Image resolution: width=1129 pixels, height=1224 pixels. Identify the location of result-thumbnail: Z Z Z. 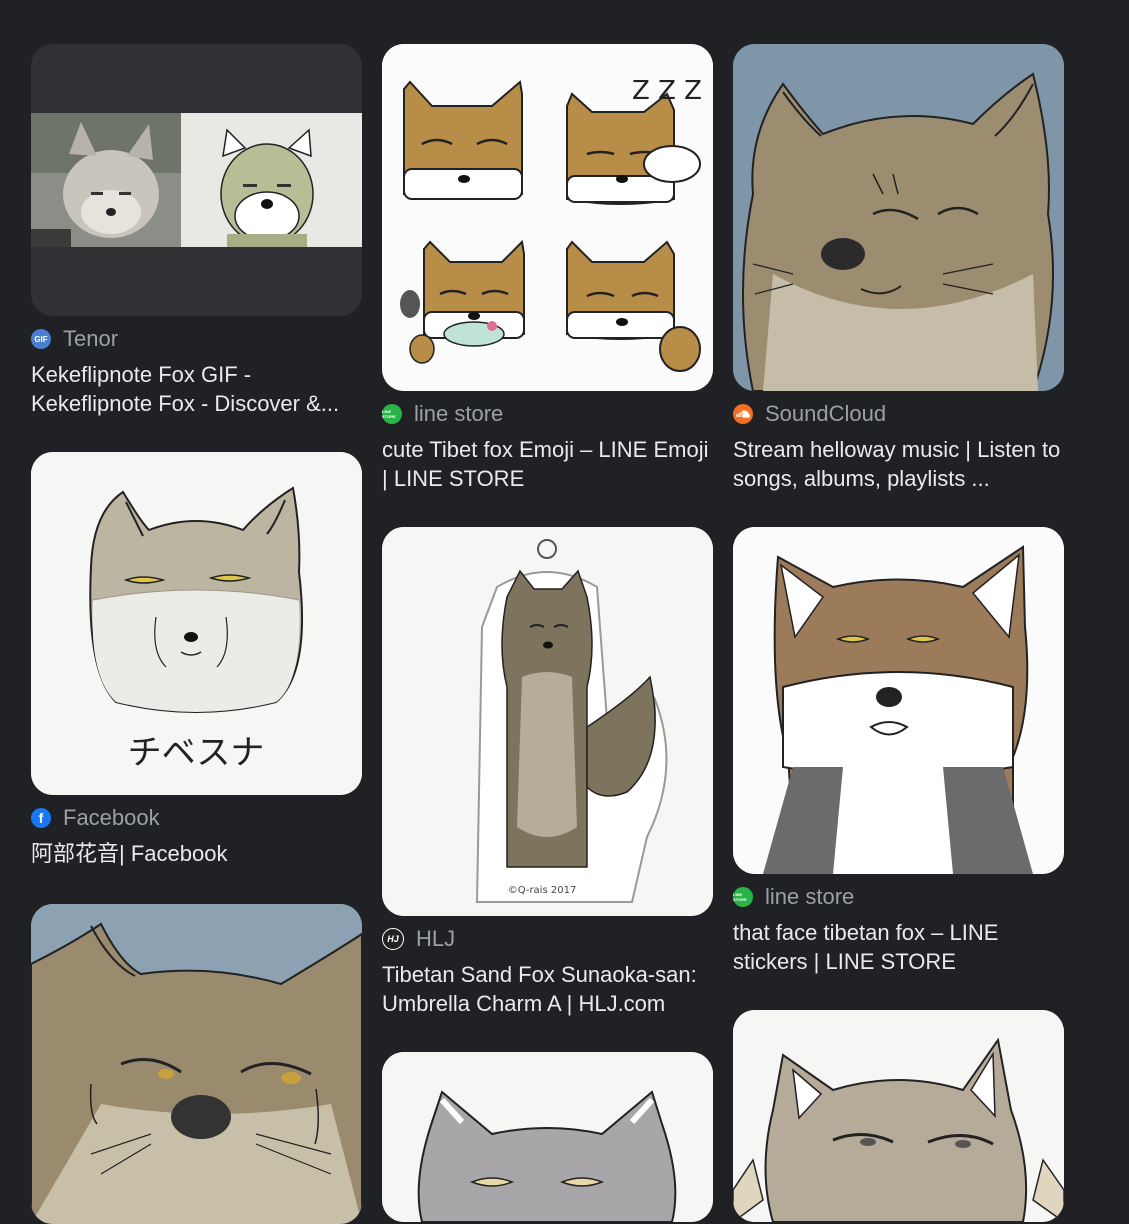
(547, 217).